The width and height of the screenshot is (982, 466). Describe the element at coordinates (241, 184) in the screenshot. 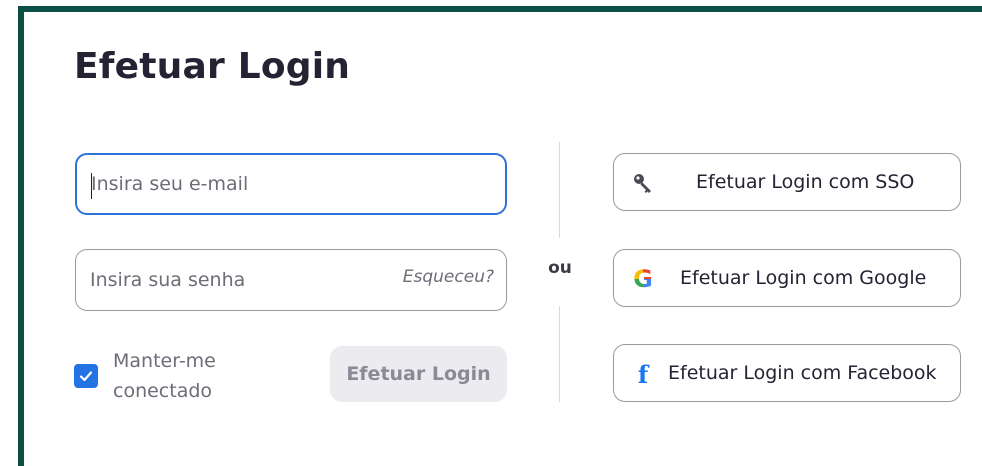

I see `email-input` at that location.